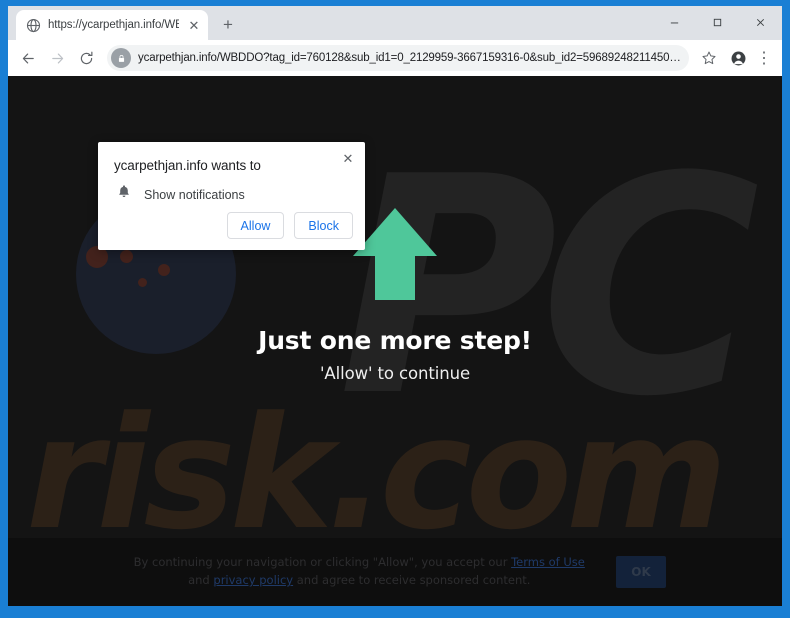 This screenshot has height=618, width=790. I want to click on terms-of-use-link: Terms of Use, so click(548, 562).